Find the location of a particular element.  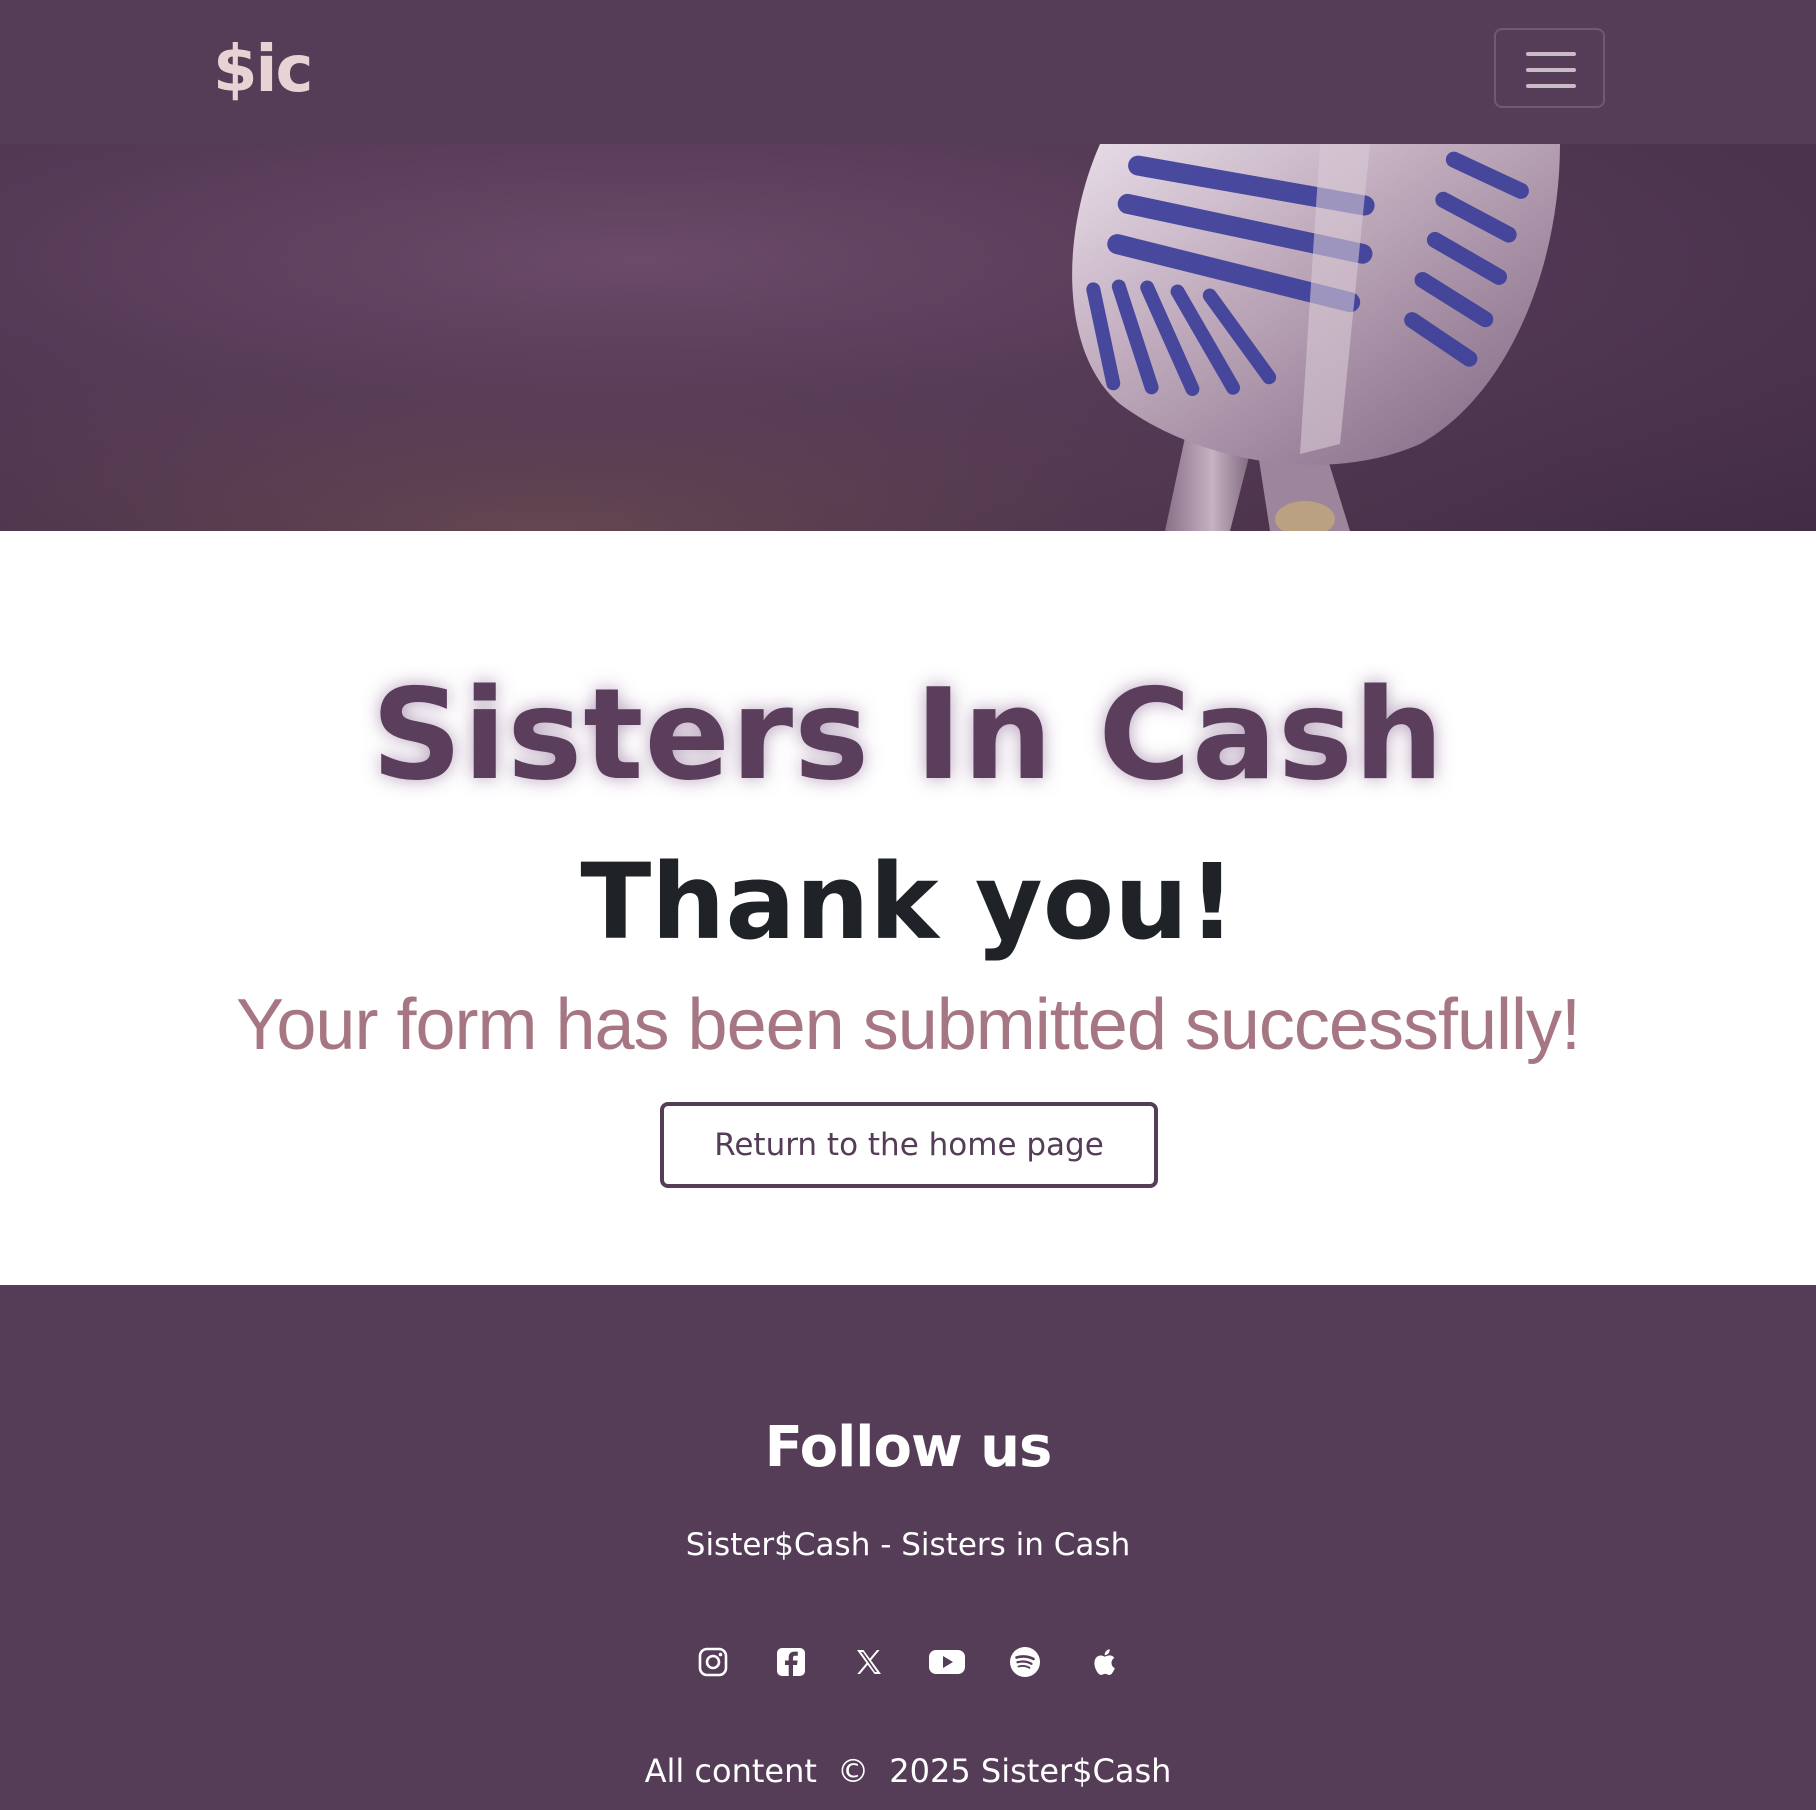

brand-logo: $ic is located at coordinates (263, 70).